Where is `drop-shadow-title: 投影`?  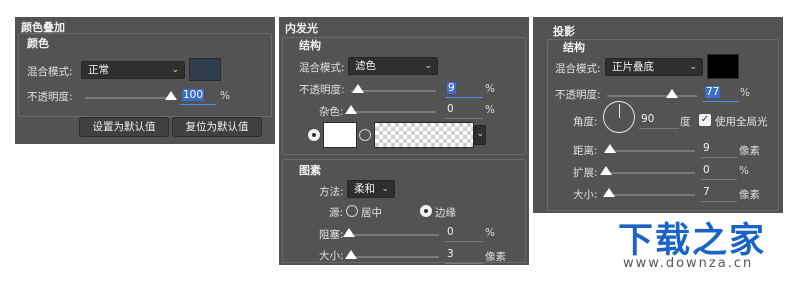
drop-shadow-title: 投影 is located at coordinates (564, 31).